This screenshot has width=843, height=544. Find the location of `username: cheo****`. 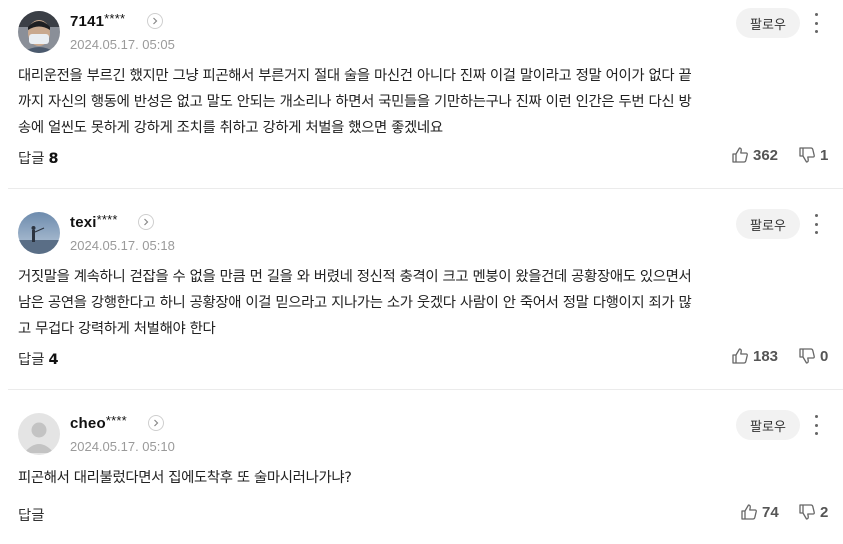

username: cheo**** is located at coordinates (98, 422).